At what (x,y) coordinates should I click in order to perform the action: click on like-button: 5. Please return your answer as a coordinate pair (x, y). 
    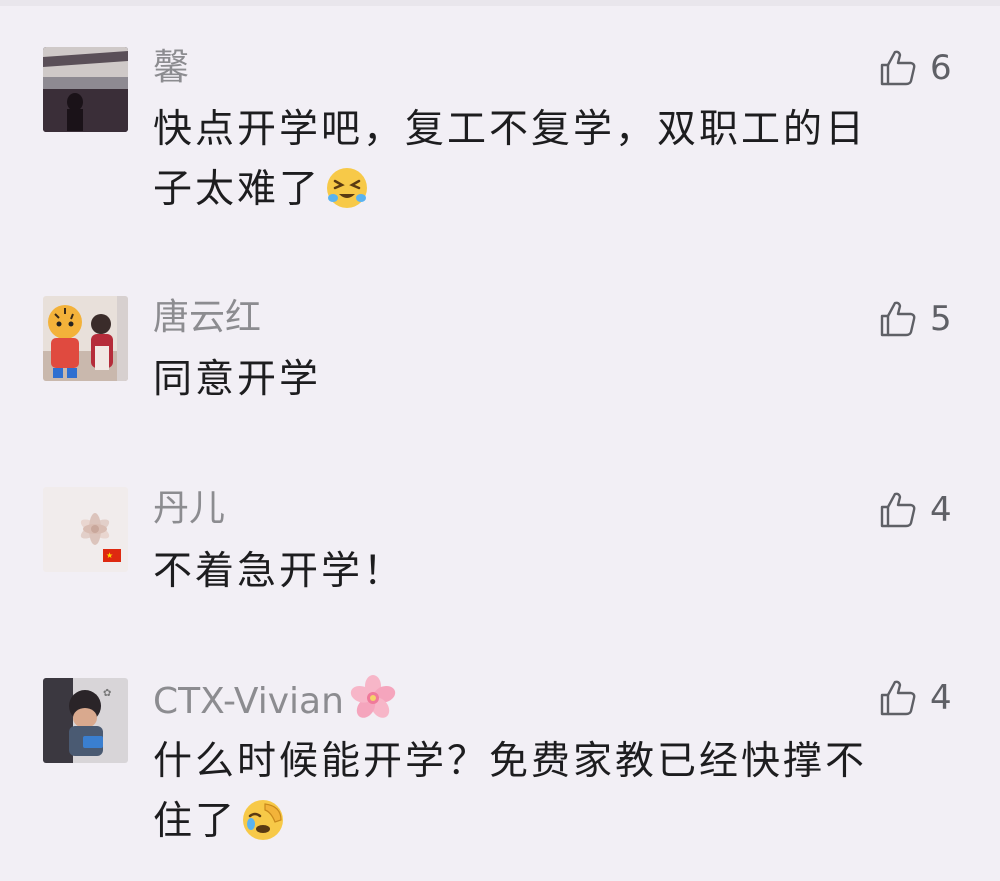
    Looking at the image, I should click on (915, 319).